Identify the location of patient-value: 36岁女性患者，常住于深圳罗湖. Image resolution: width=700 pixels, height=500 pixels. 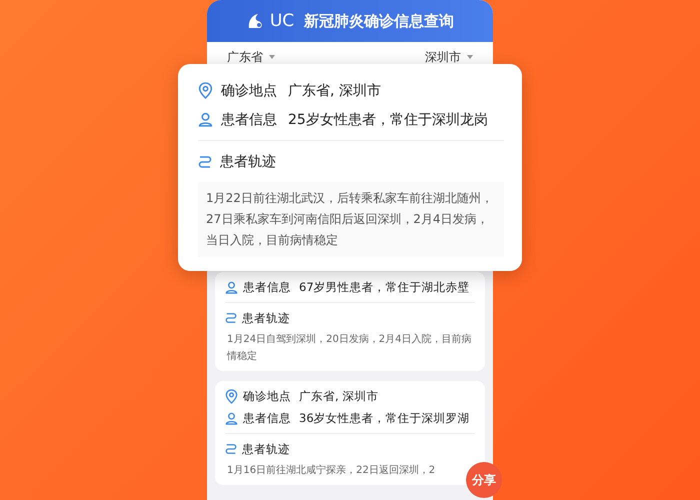
(384, 418).